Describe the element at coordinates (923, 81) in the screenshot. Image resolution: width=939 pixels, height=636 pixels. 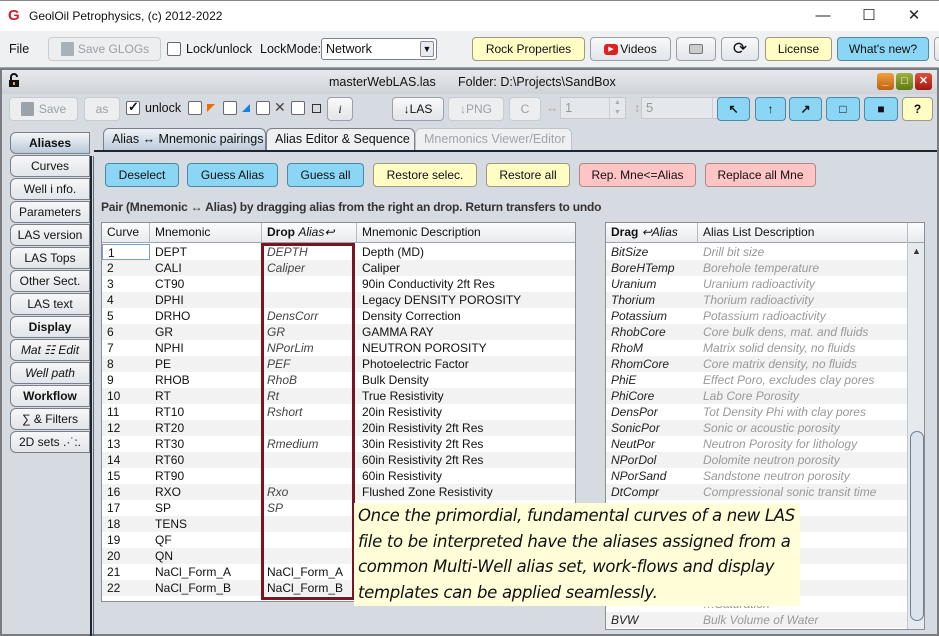
I see `inner-close-button: ✕` at that location.